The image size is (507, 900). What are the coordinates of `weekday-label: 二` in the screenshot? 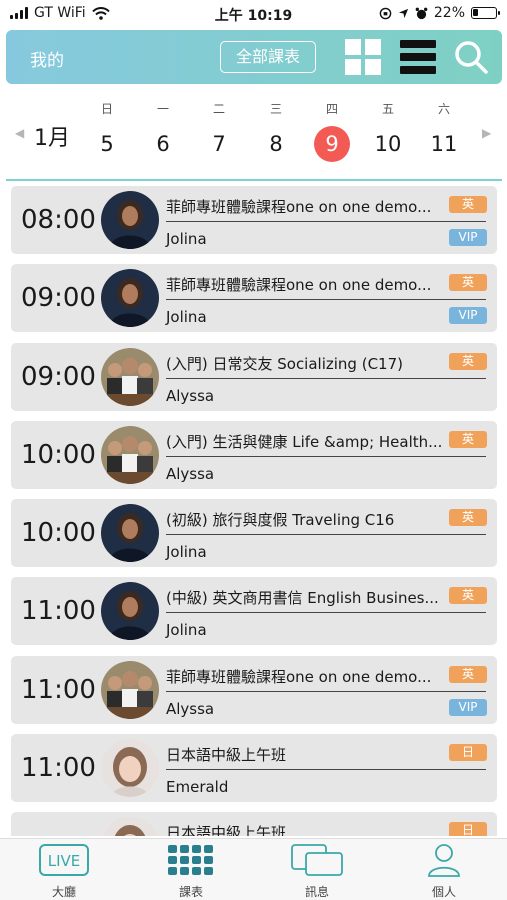 It's located at (218, 109).